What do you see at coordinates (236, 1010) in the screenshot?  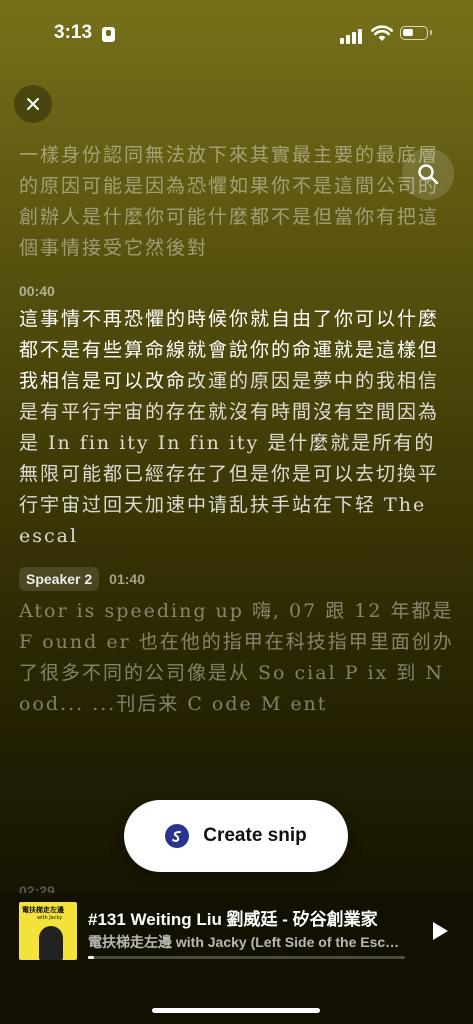 I see `home-indicator` at bounding box center [236, 1010].